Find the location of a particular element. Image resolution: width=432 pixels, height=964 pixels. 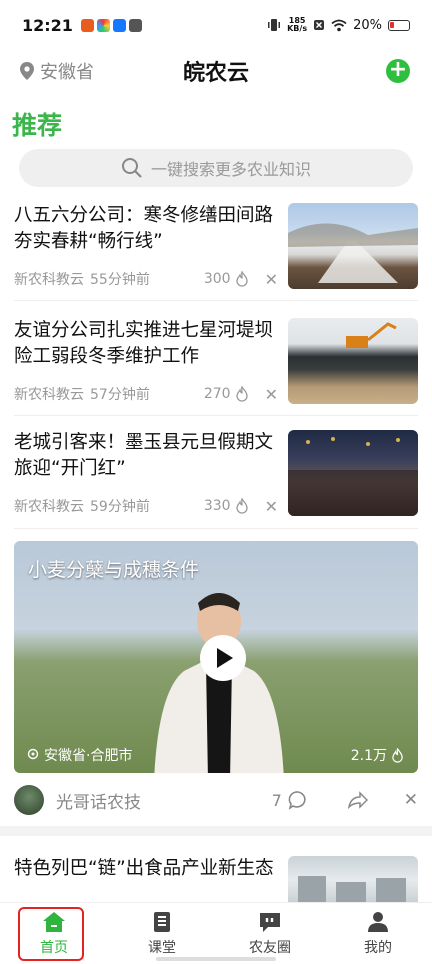

play-button is located at coordinates (223, 658).